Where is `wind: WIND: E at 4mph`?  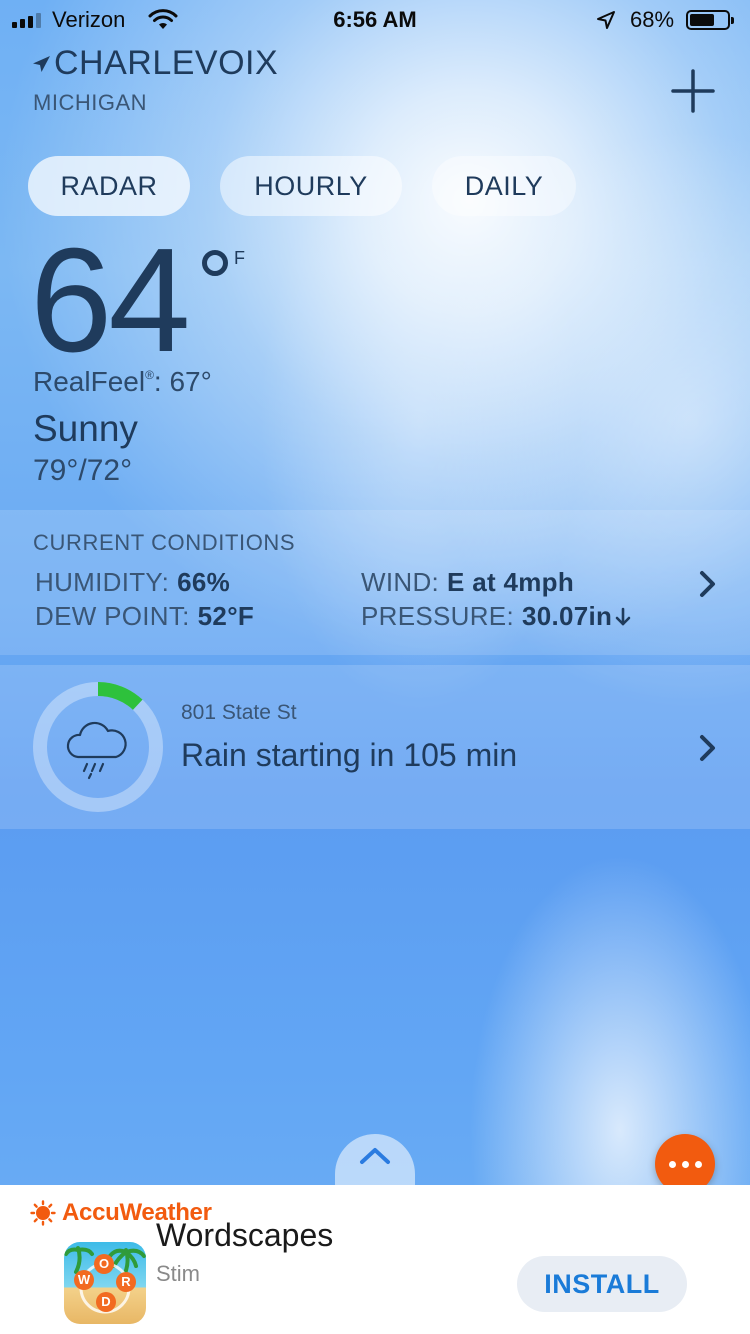
wind: WIND: E at 4mph is located at coordinates (467, 582).